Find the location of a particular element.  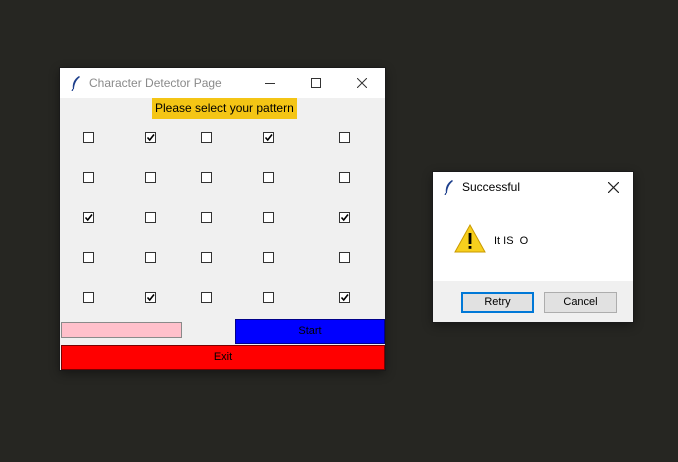

exit-button: Exit is located at coordinates (223, 357).